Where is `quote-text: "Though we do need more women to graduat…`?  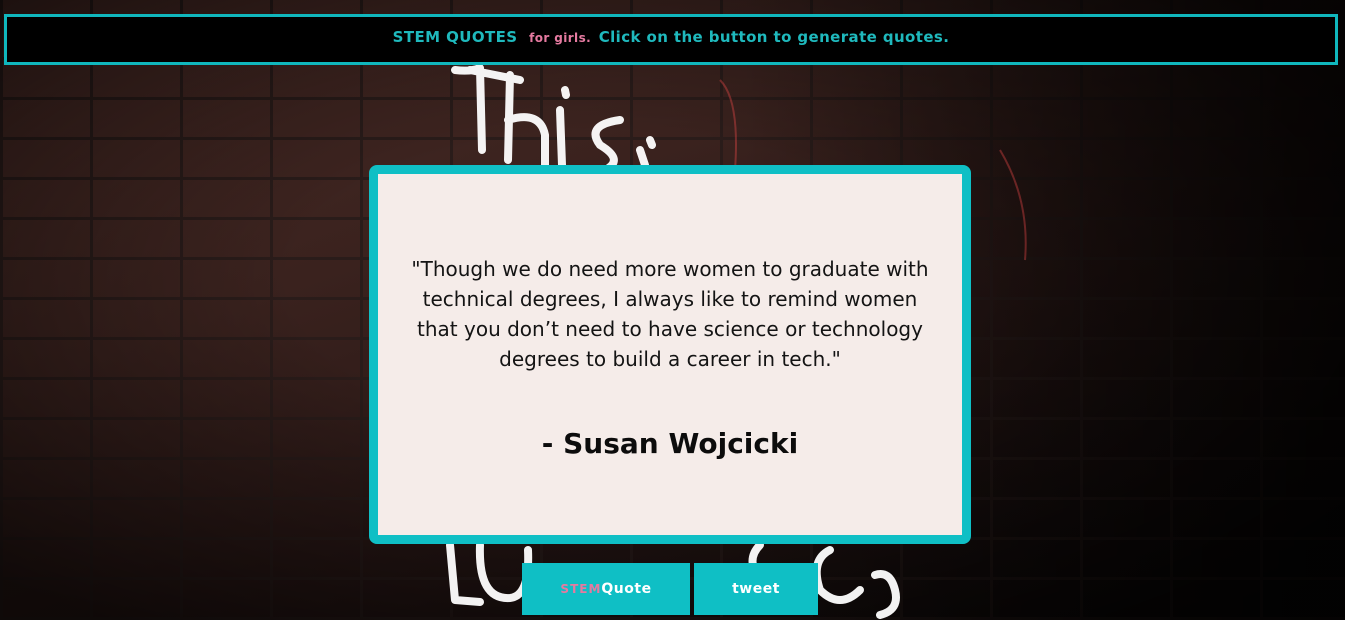 quote-text: "Though we do need more women to graduat… is located at coordinates (670, 314).